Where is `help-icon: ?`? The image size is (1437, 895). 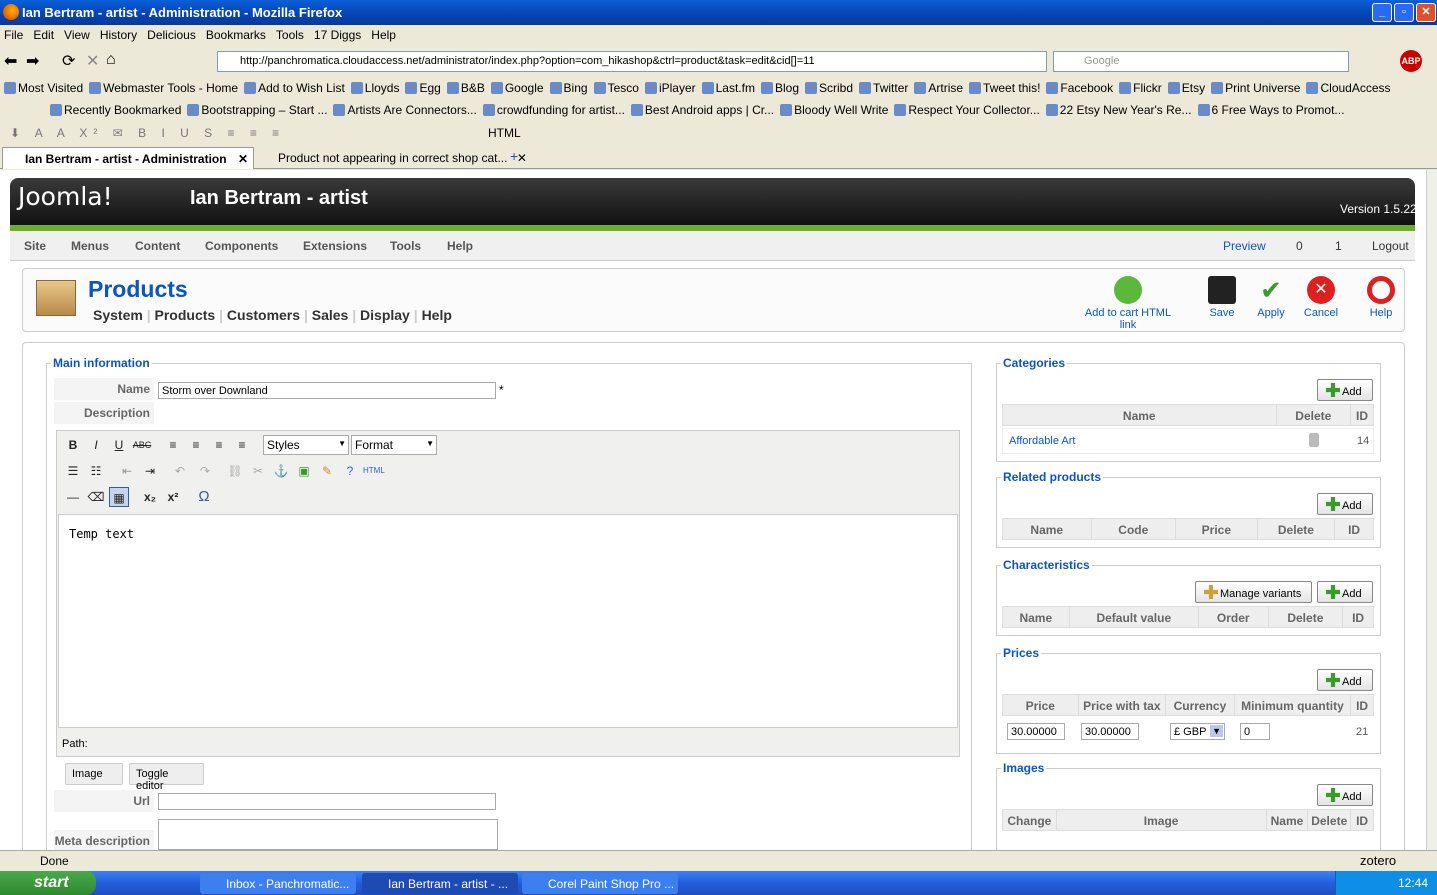
help-icon: ? is located at coordinates (350, 471).